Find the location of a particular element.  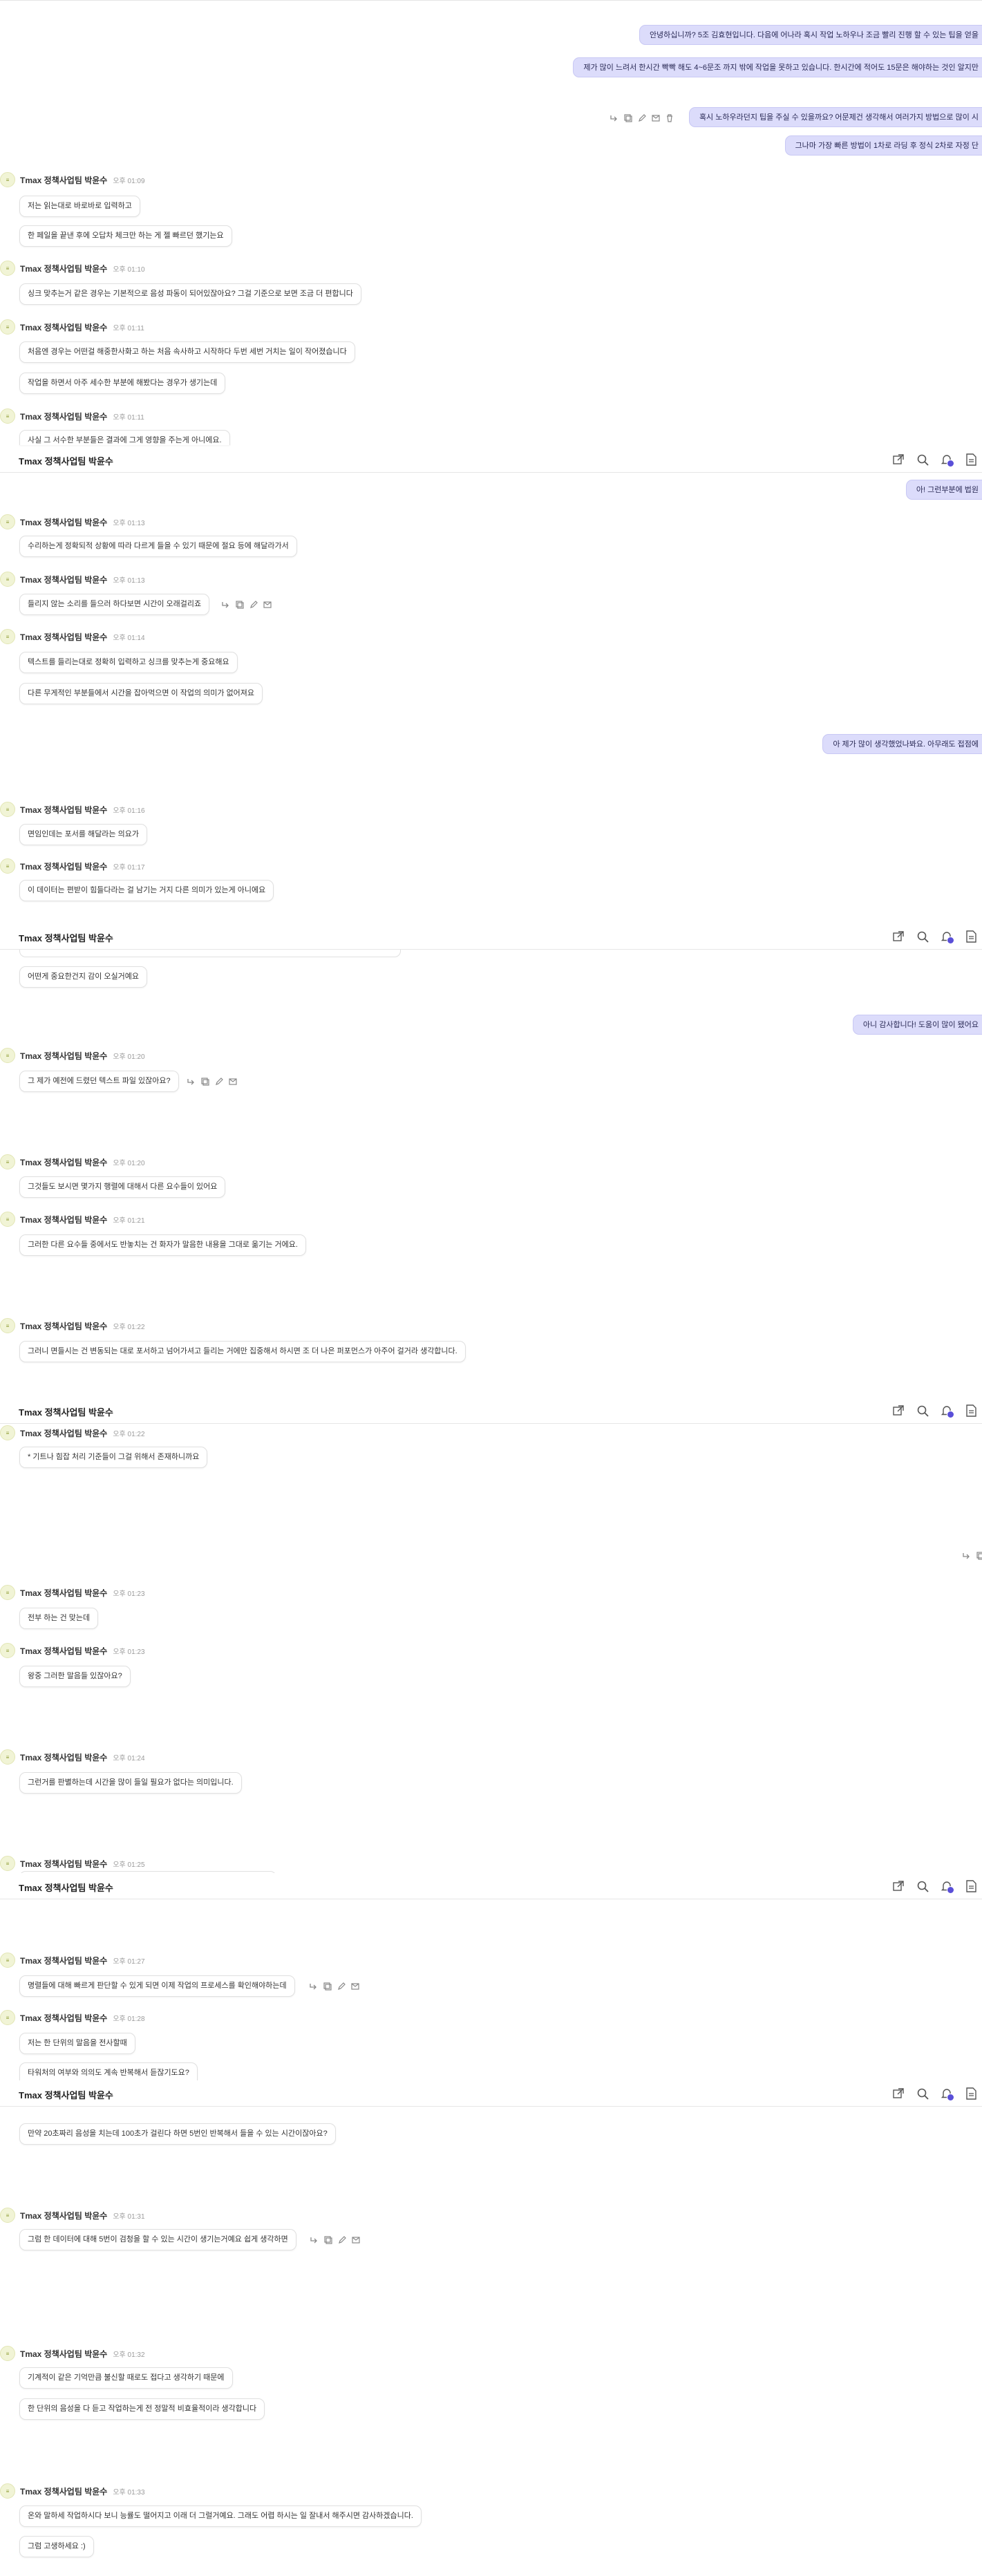

chat-bubble: 작업을 하면서 아주 세수한 부분에 해봤다는 경우가 생기는데 is located at coordinates (122, 383).